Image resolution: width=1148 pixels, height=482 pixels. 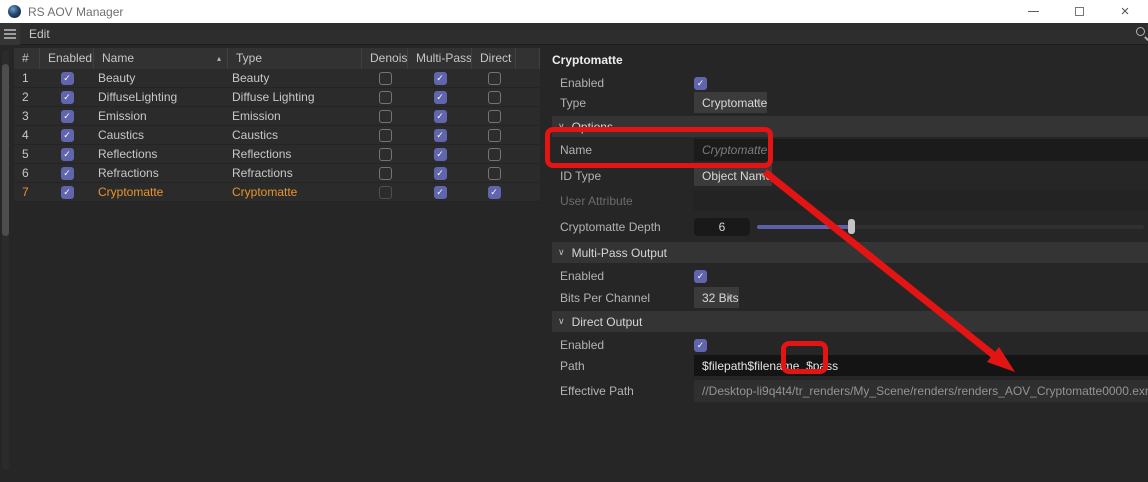 What do you see at coordinates (295, 58) in the screenshot?
I see `header-type: Type` at bounding box center [295, 58].